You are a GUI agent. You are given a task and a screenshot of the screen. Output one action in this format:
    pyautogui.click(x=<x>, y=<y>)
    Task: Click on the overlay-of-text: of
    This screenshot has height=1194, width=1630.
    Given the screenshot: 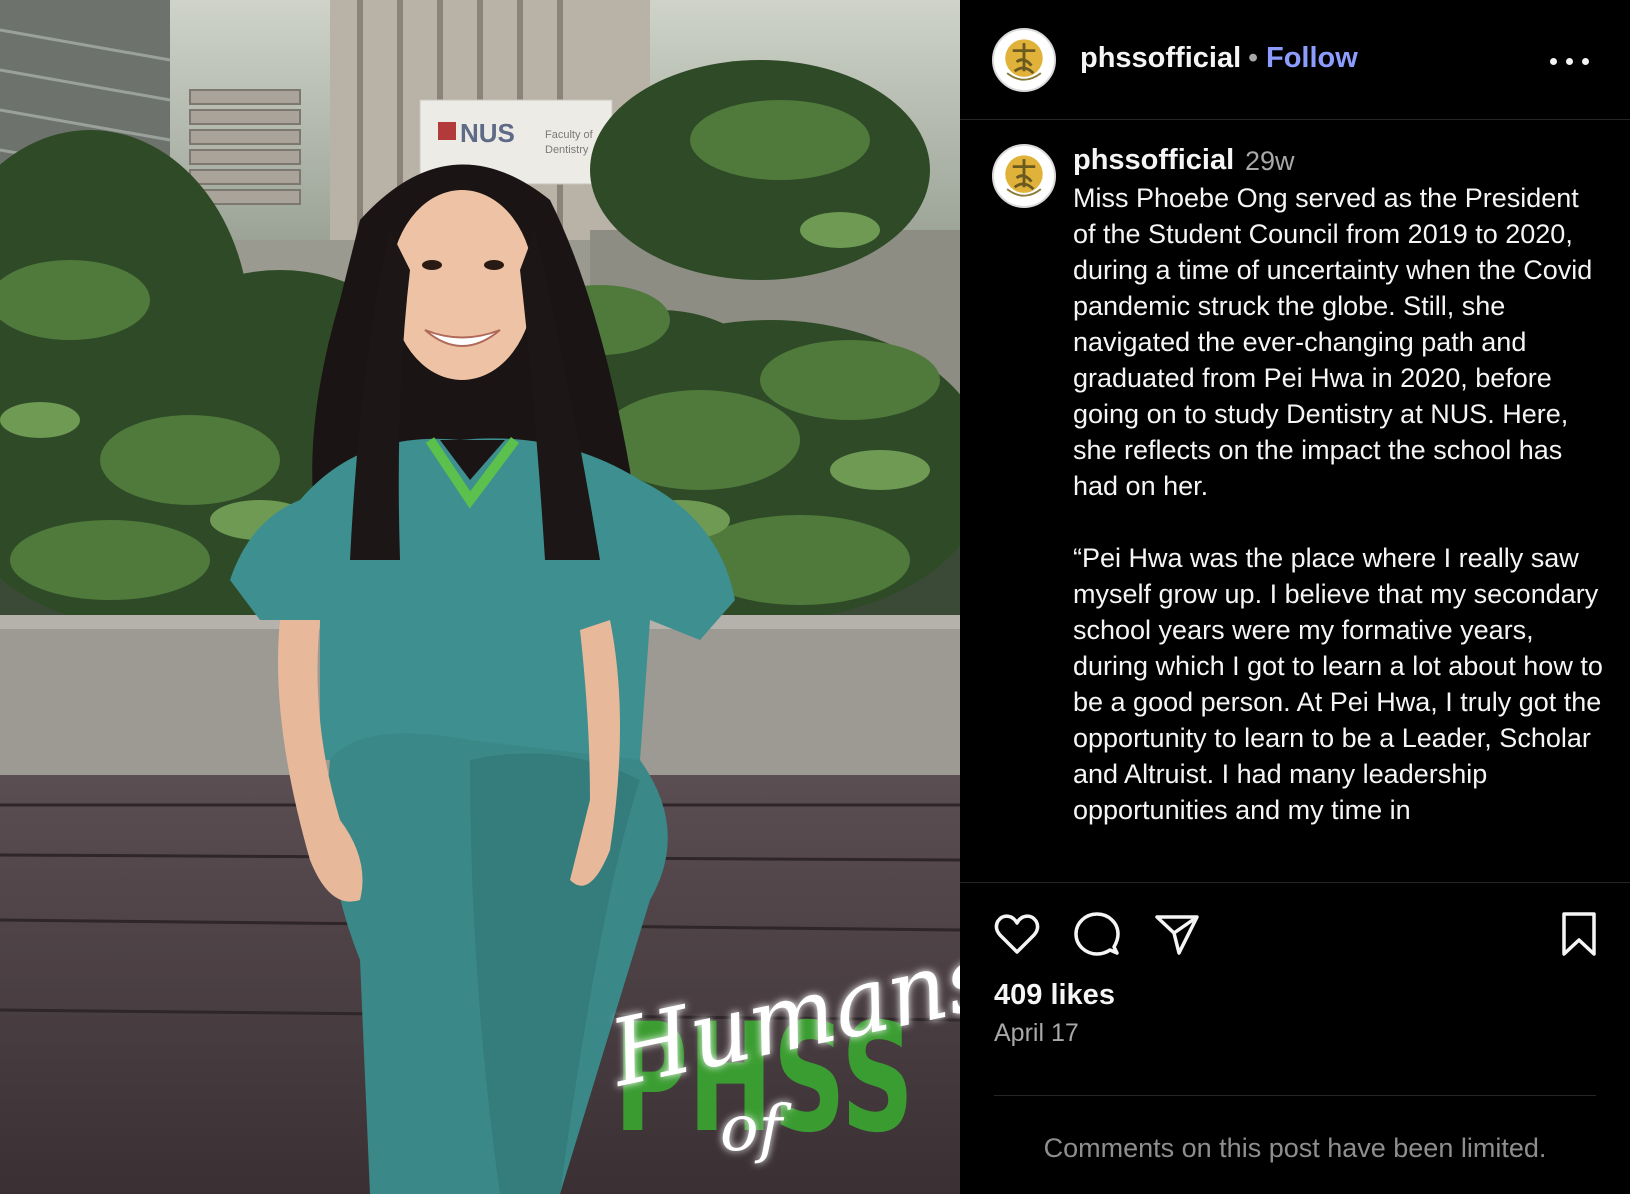 What is the action you would take?
    pyautogui.click(x=756, y=1129)
    